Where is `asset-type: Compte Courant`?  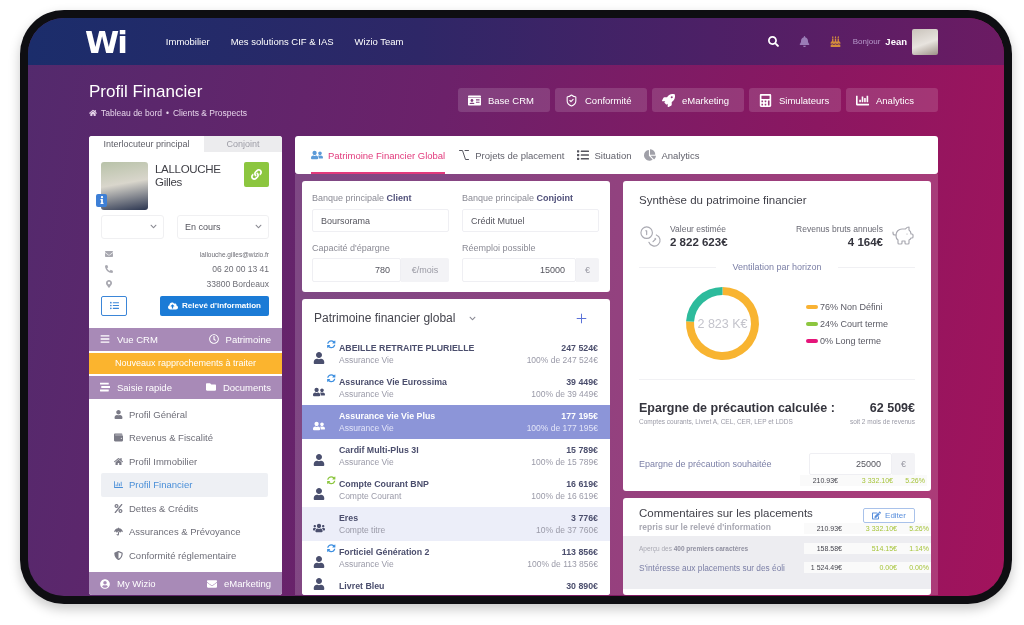 asset-type: Compte Courant is located at coordinates (371, 495).